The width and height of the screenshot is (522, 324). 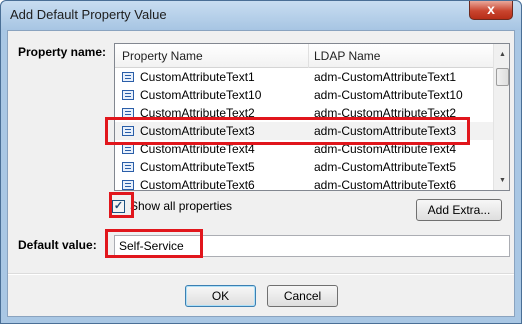 What do you see at coordinates (385, 149) in the screenshot?
I see `ldap-name-cell: adm-CustomAttributeText4` at bounding box center [385, 149].